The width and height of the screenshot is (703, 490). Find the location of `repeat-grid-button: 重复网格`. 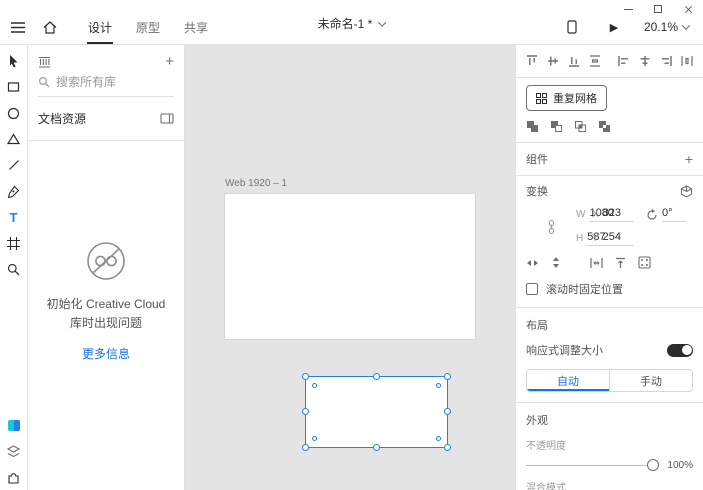

repeat-grid-button: 重复网格 is located at coordinates (566, 98).